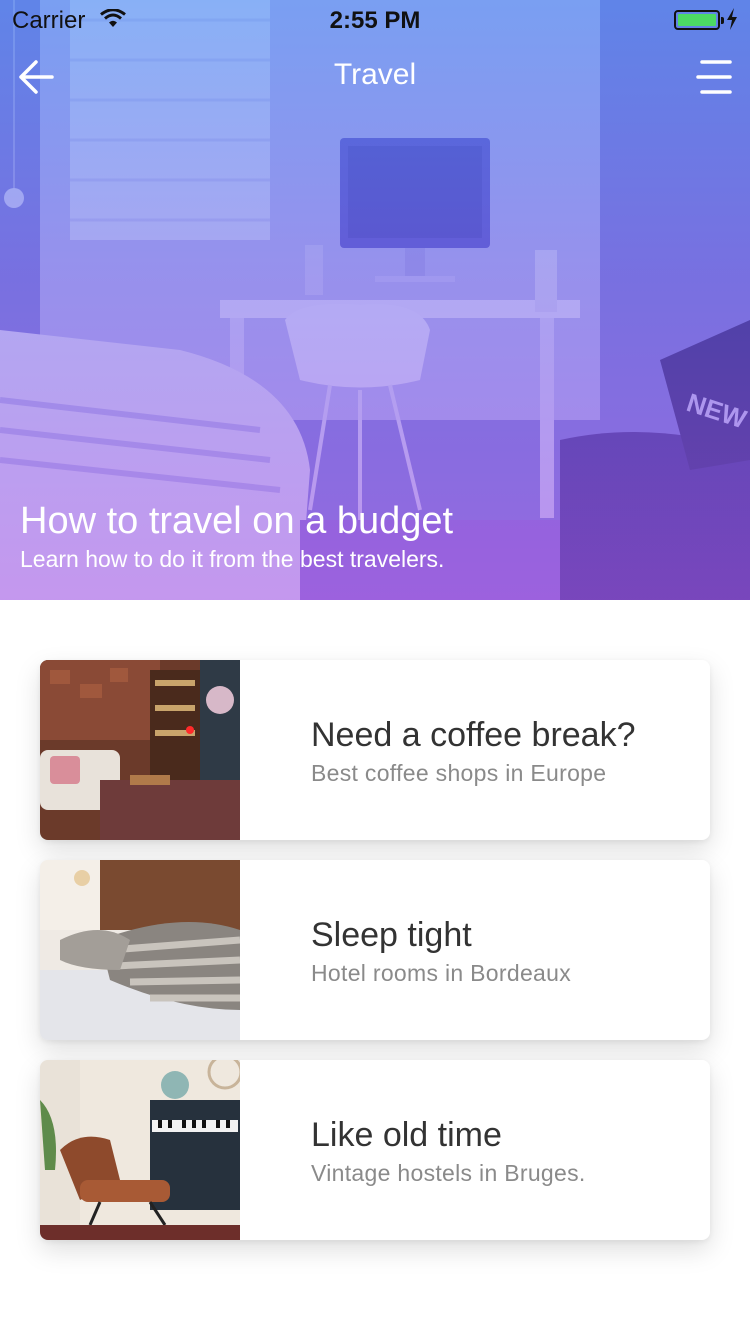  Describe the element at coordinates (448, 1173) in the screenshot. I see `card-subtitle: Vintage hostels in Bruges.` at that location.